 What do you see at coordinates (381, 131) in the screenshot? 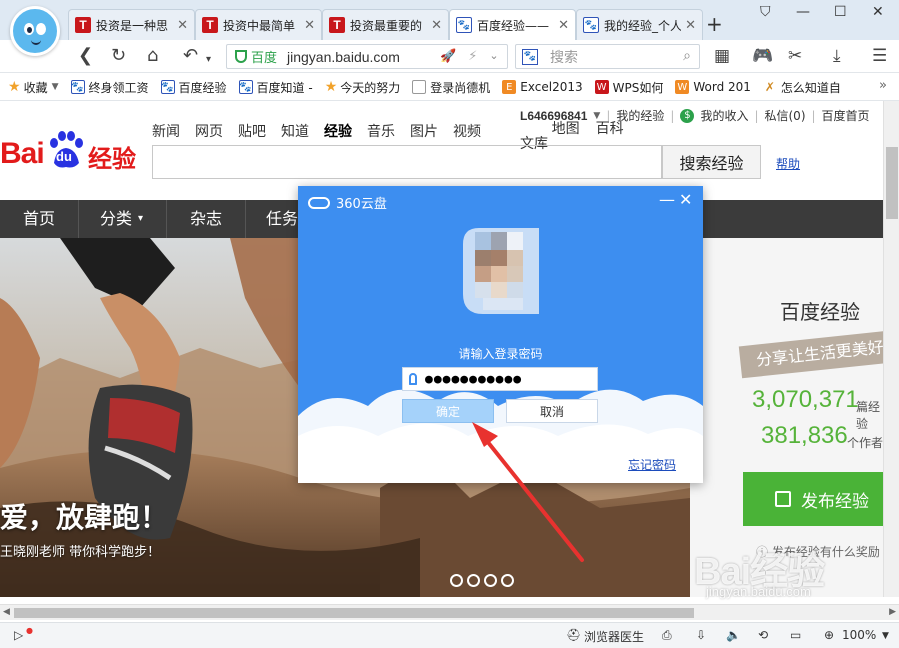
I see `nav-link-music: 音乐` at bounding box center [381, 131].